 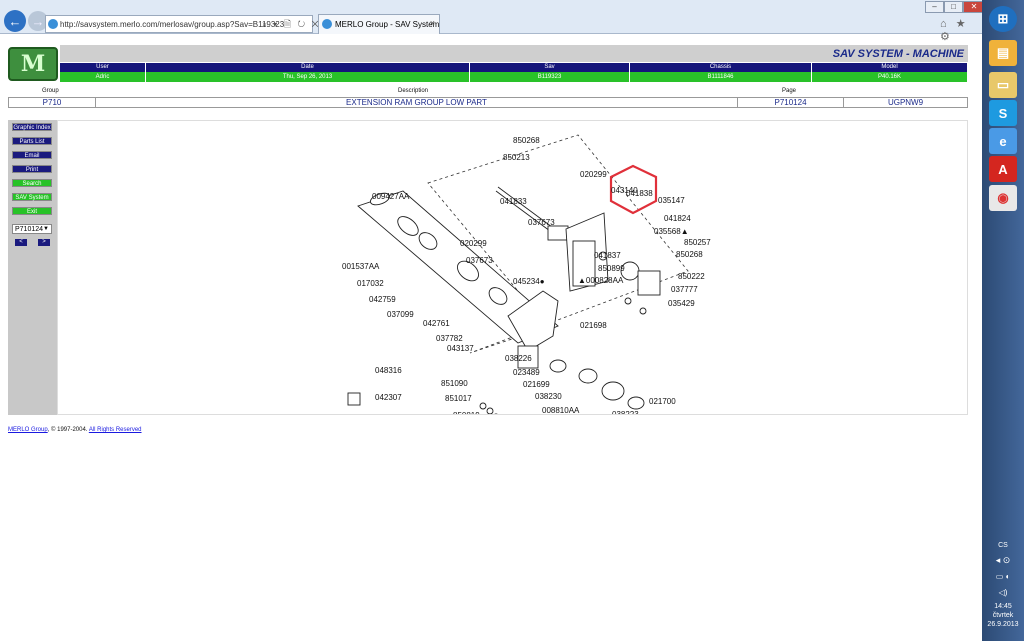 I want to click on clock-time: 14:45, so click(x=1003, y=606).